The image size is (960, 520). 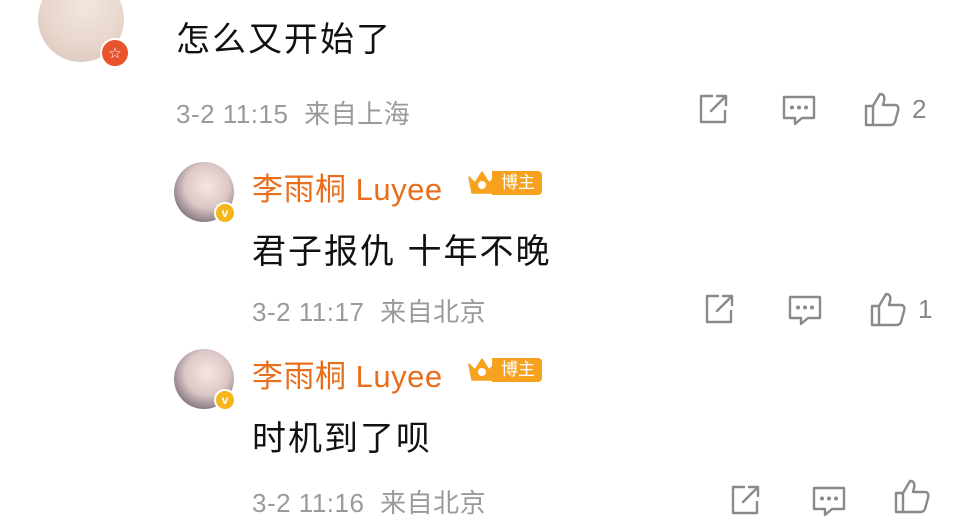 I want to click on reply-meta: 3-2 11:16 来自北京, so click(x=369, y=501).